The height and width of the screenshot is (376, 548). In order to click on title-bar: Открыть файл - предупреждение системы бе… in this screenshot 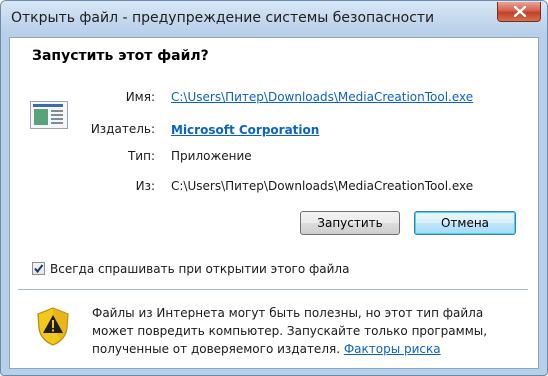, I will do `click(274, 18)`.